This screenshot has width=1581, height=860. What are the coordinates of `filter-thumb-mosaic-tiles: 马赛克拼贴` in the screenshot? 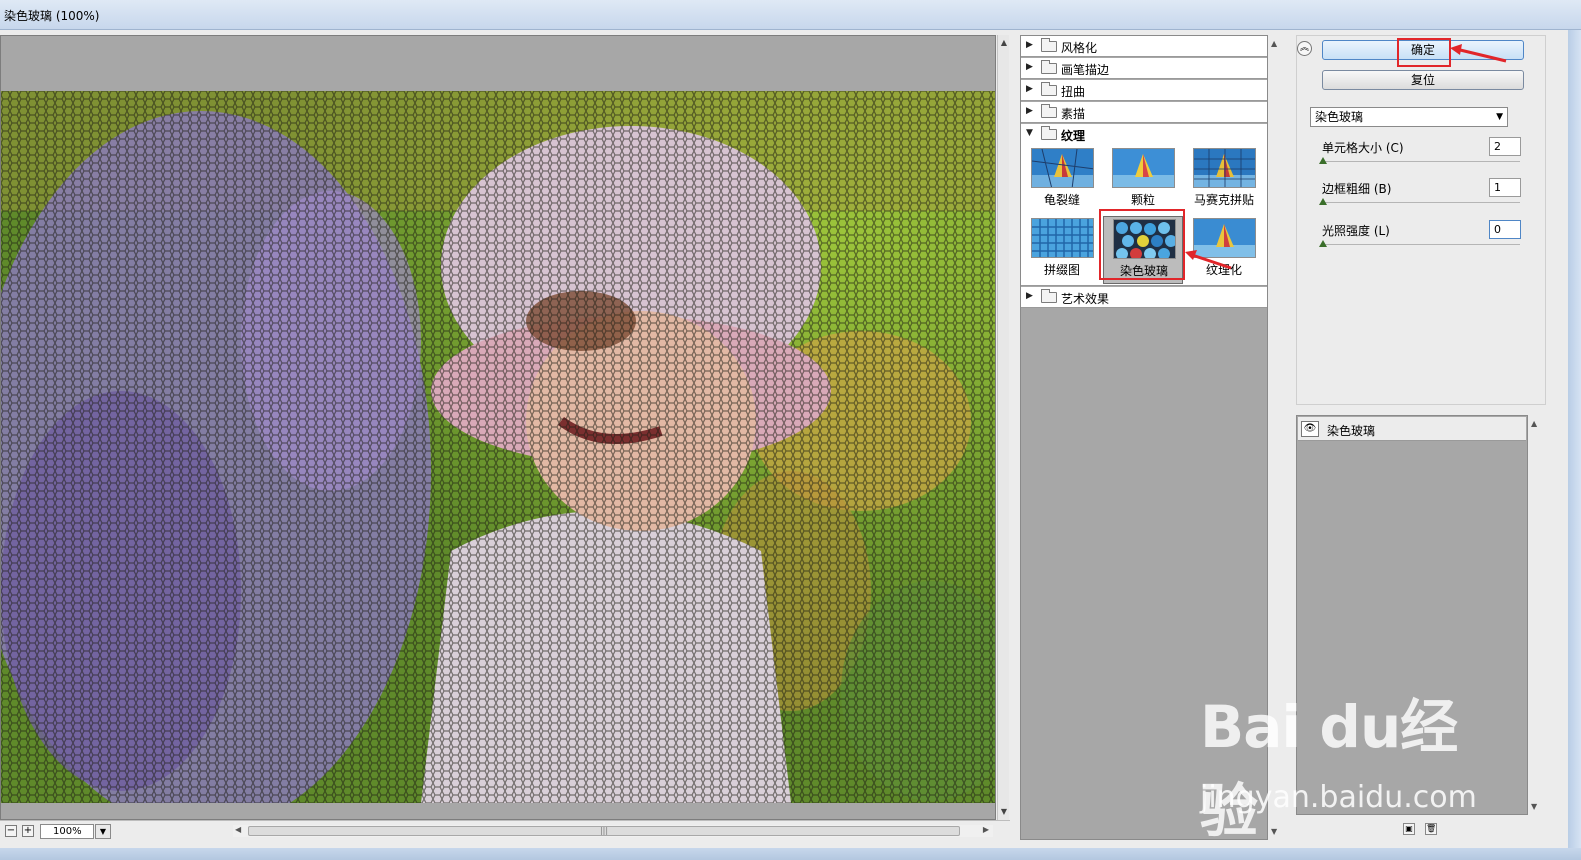 It's located at (1224, 180).